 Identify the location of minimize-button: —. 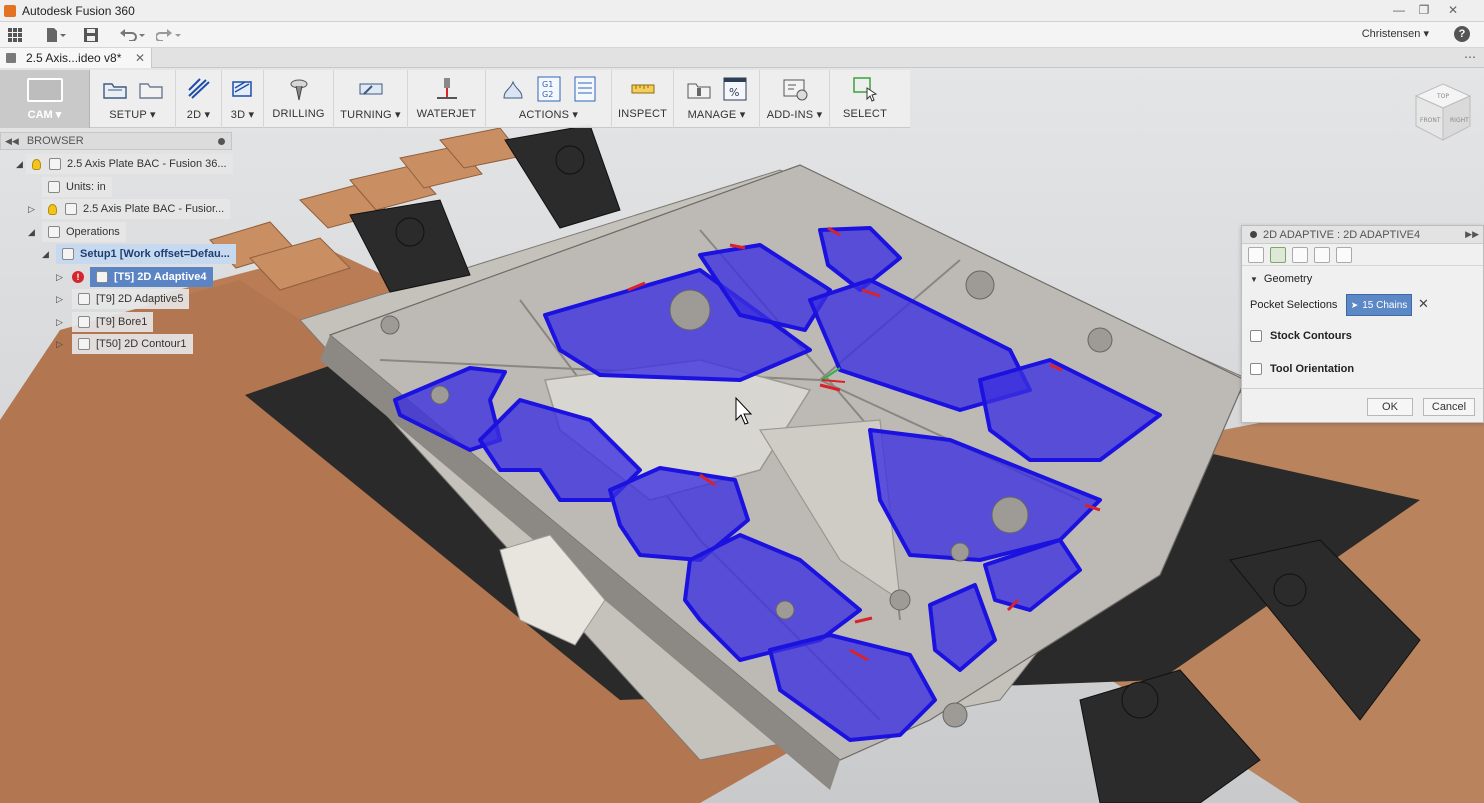
(1399, 10).